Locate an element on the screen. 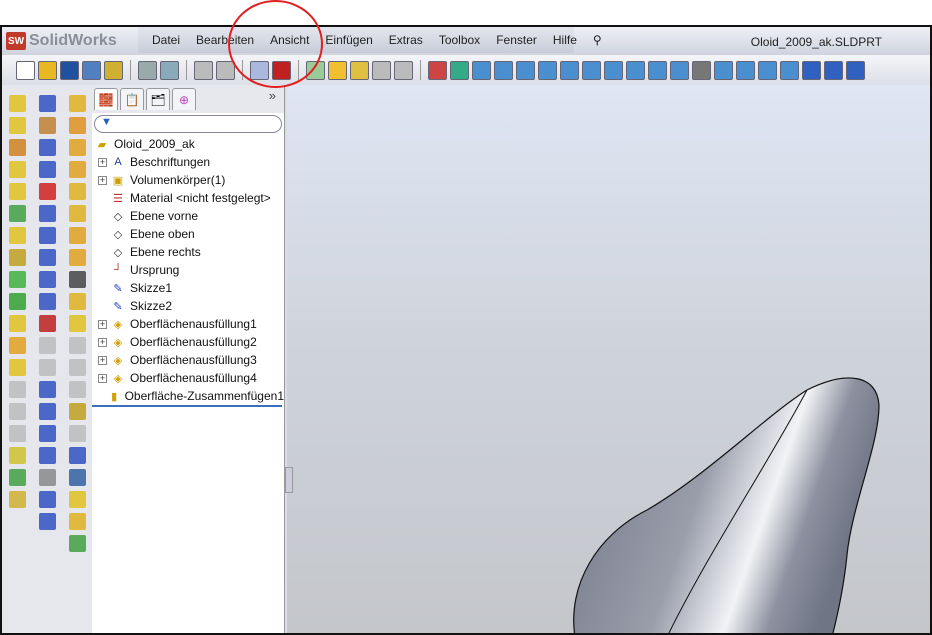 Image resolution: width=932 pixels, height=635 pixels. tree-node: ◇ Ebene oben is located at coordinates (188, 234).